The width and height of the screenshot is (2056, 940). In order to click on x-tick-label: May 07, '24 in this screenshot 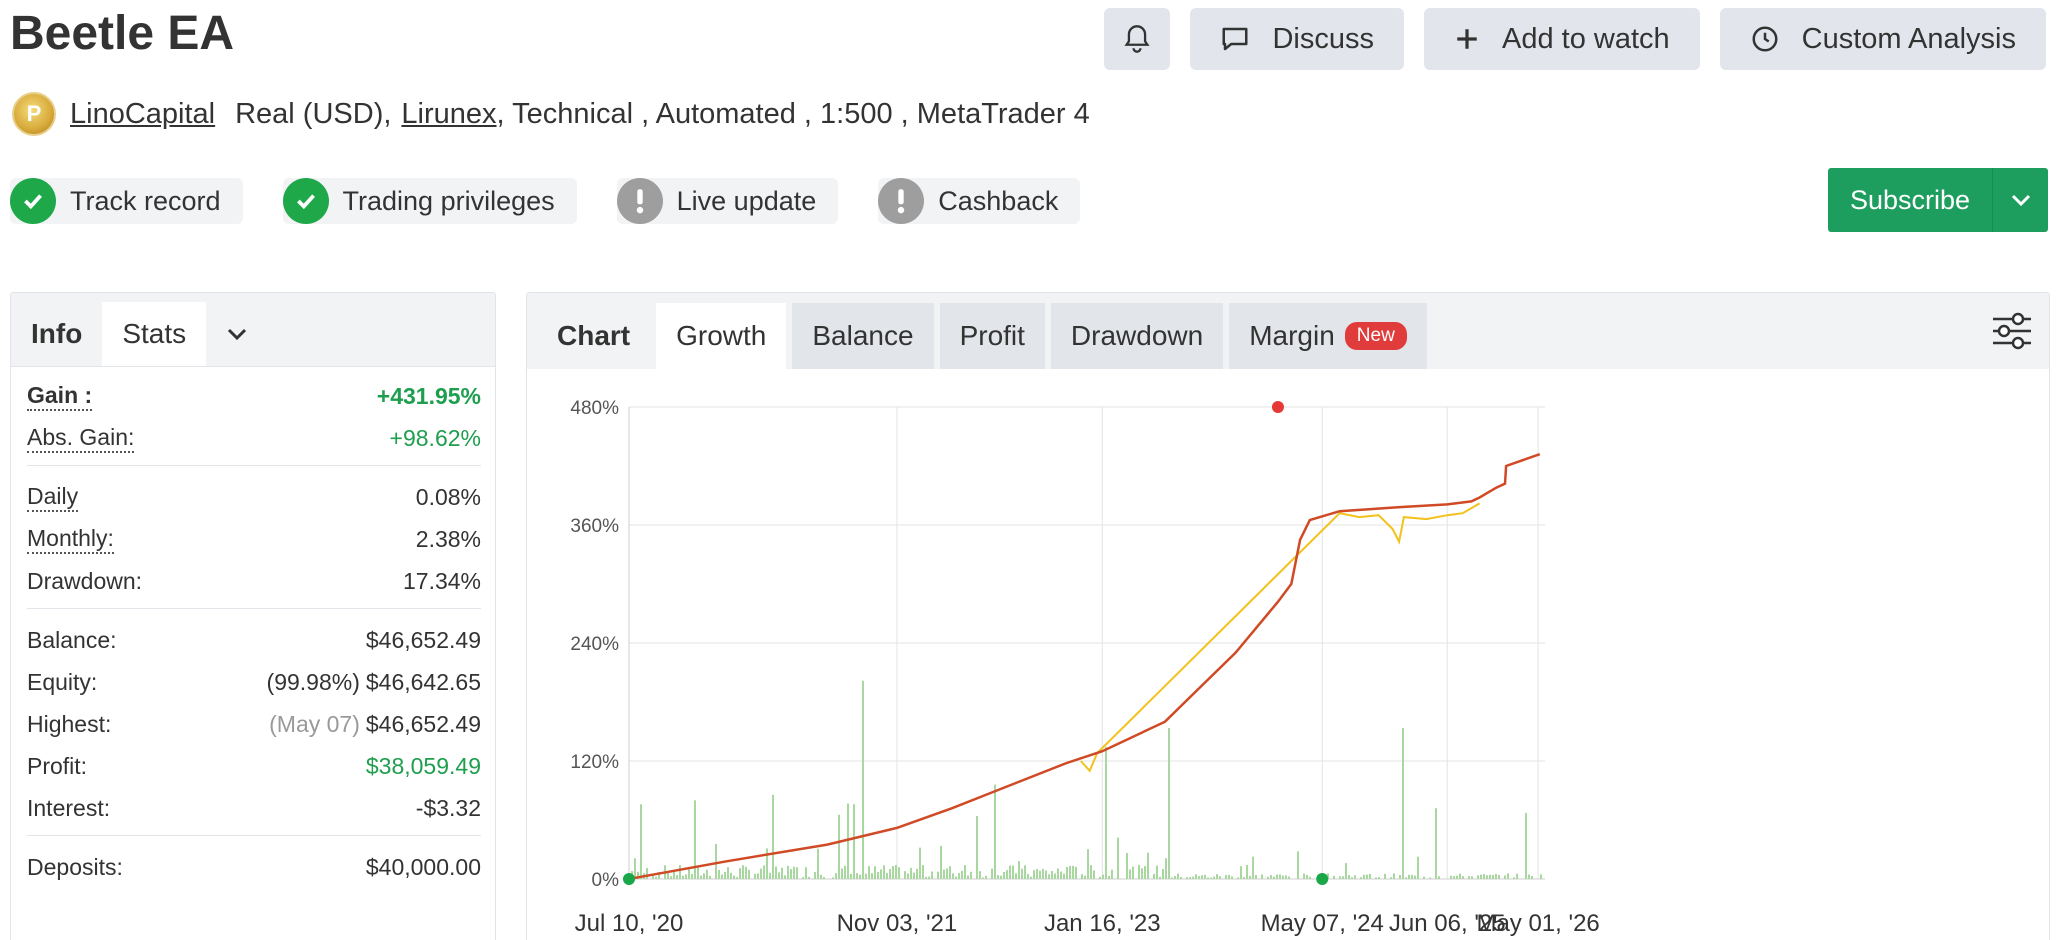, I will do `click(1322, 923)`.